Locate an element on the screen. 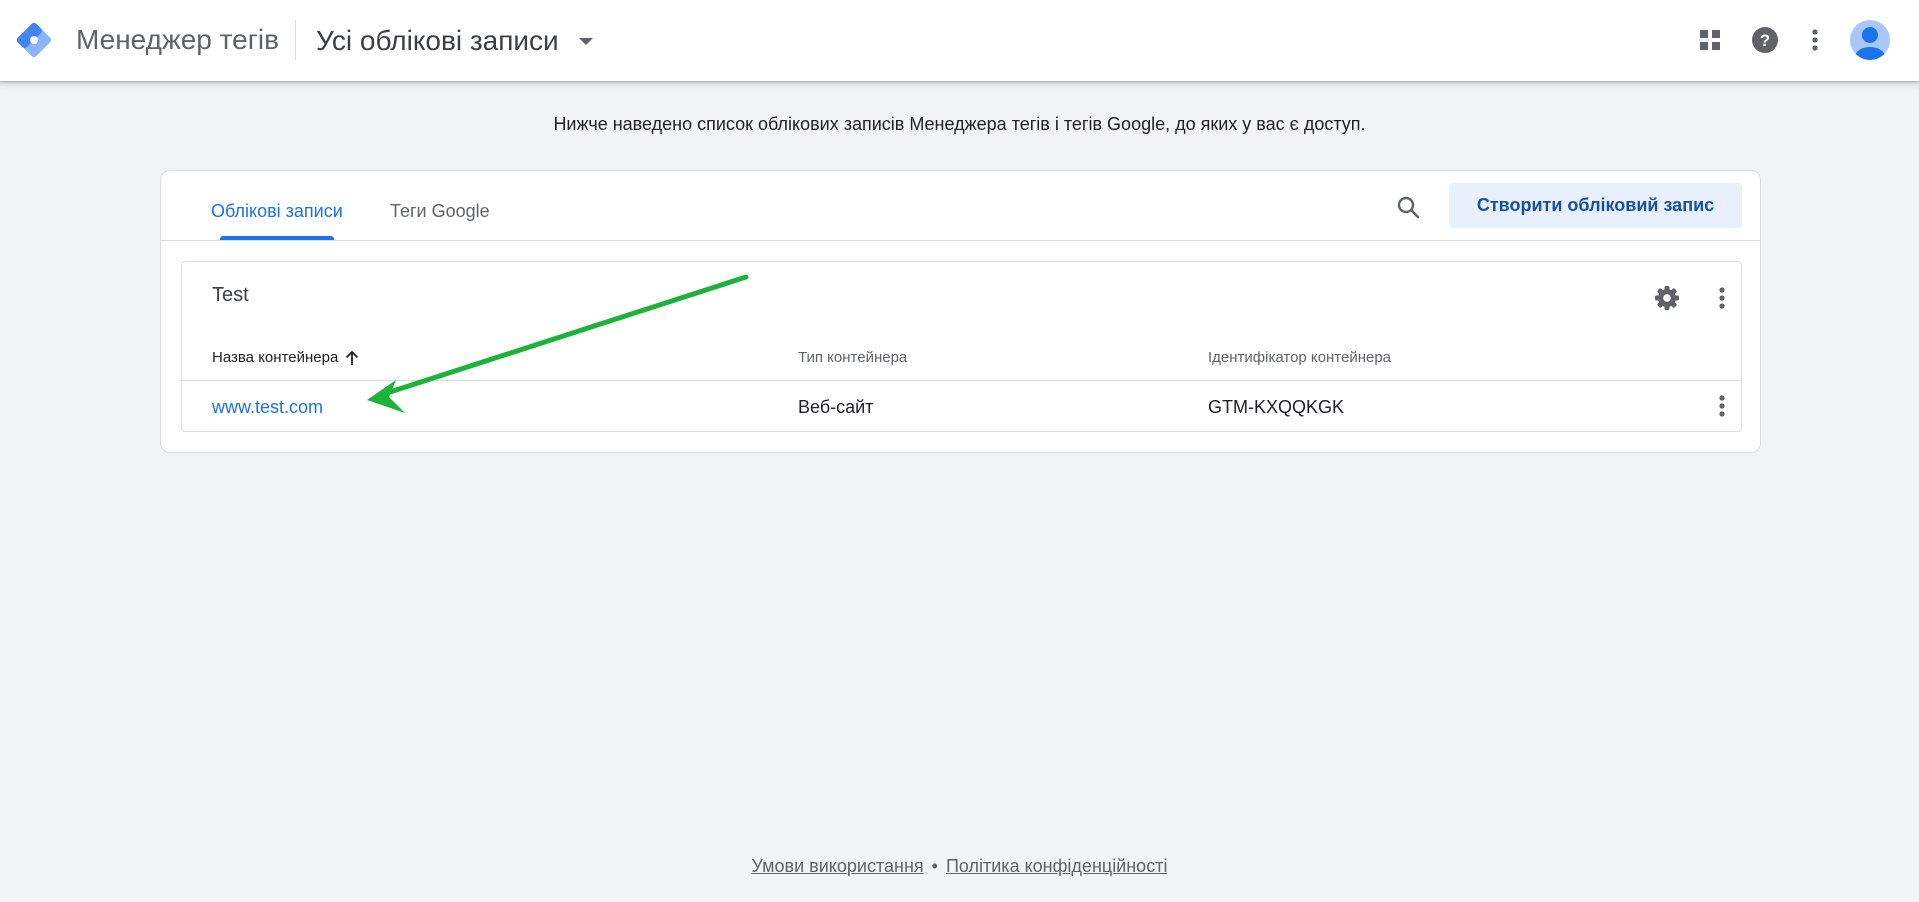 The height and width of the screenshot is (902, 1919). row-more-vert-icon is located at coordinates (1722, 406).